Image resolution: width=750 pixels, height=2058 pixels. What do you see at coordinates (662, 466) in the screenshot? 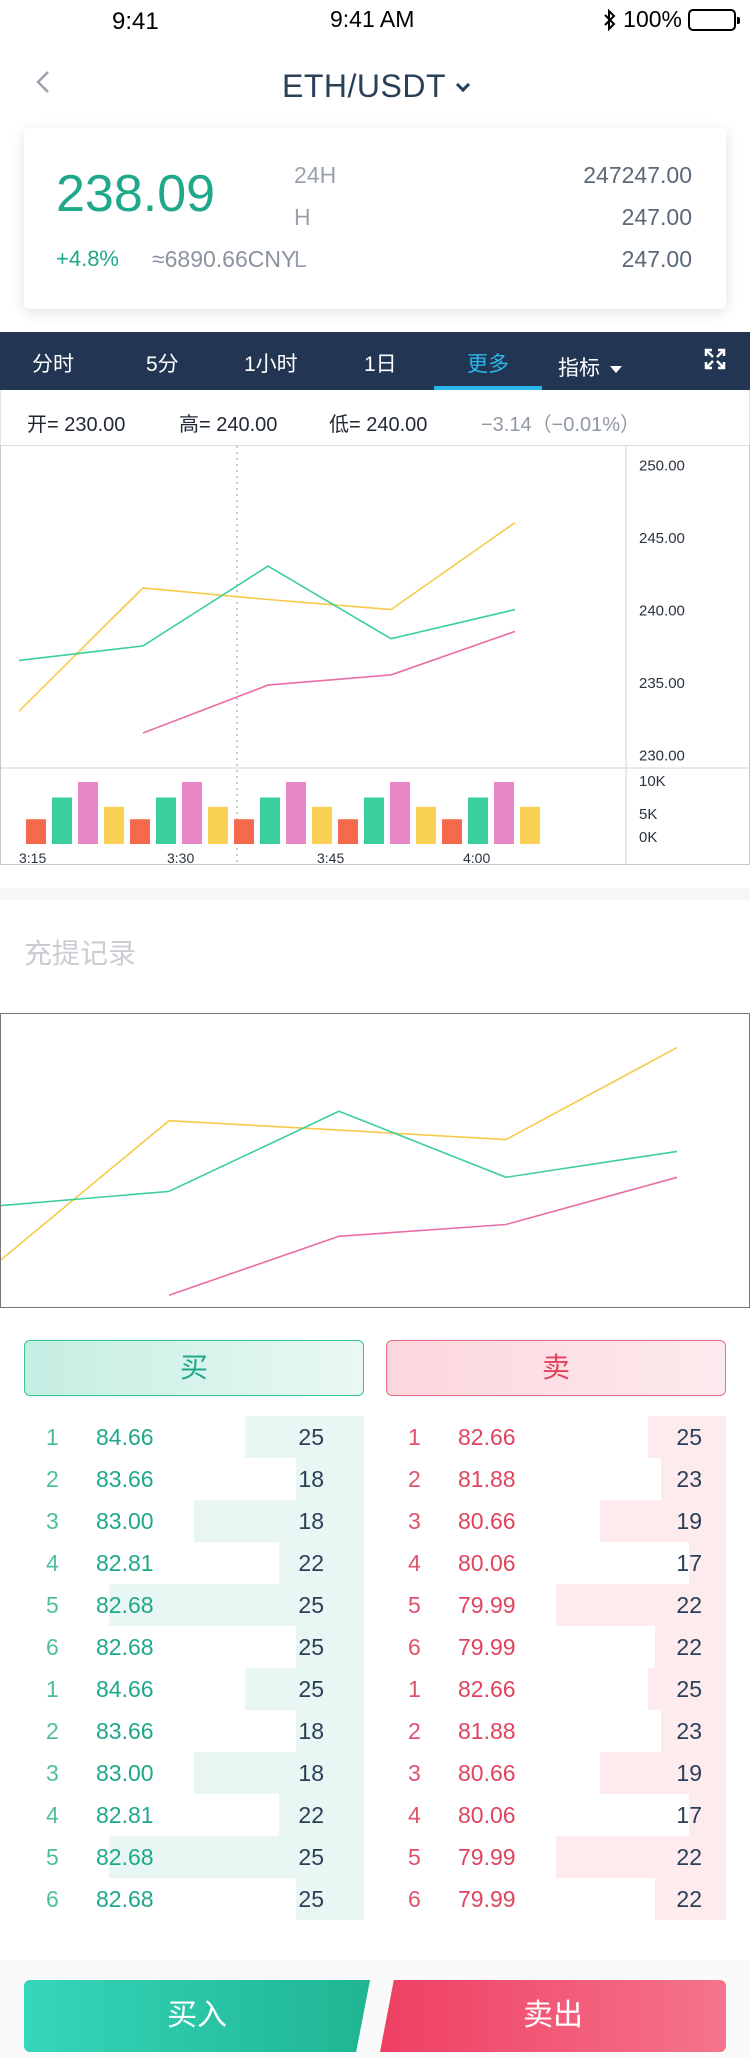
I see `y-tick-label: 250.00` at bounding box center [662, 466].